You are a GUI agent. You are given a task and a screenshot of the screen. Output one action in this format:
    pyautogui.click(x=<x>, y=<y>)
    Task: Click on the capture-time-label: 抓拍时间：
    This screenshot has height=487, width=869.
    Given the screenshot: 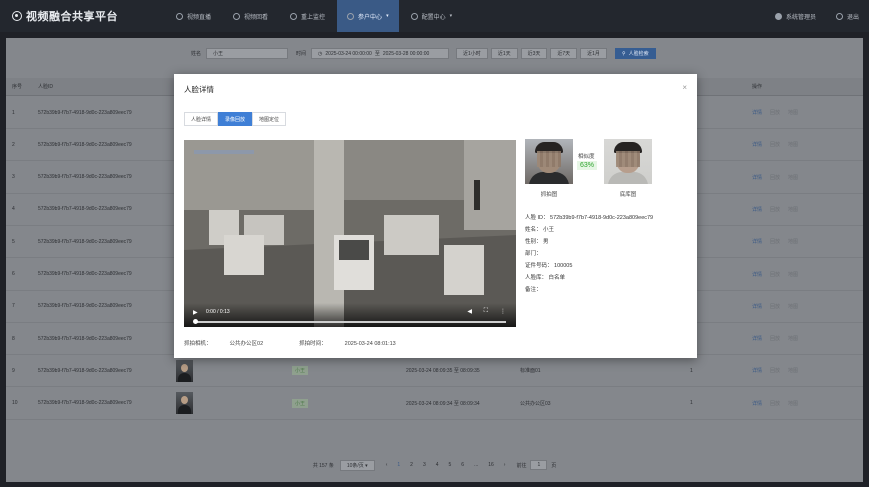 What is the action you would take?
    pyautogui.click(x=313, y=344)
    